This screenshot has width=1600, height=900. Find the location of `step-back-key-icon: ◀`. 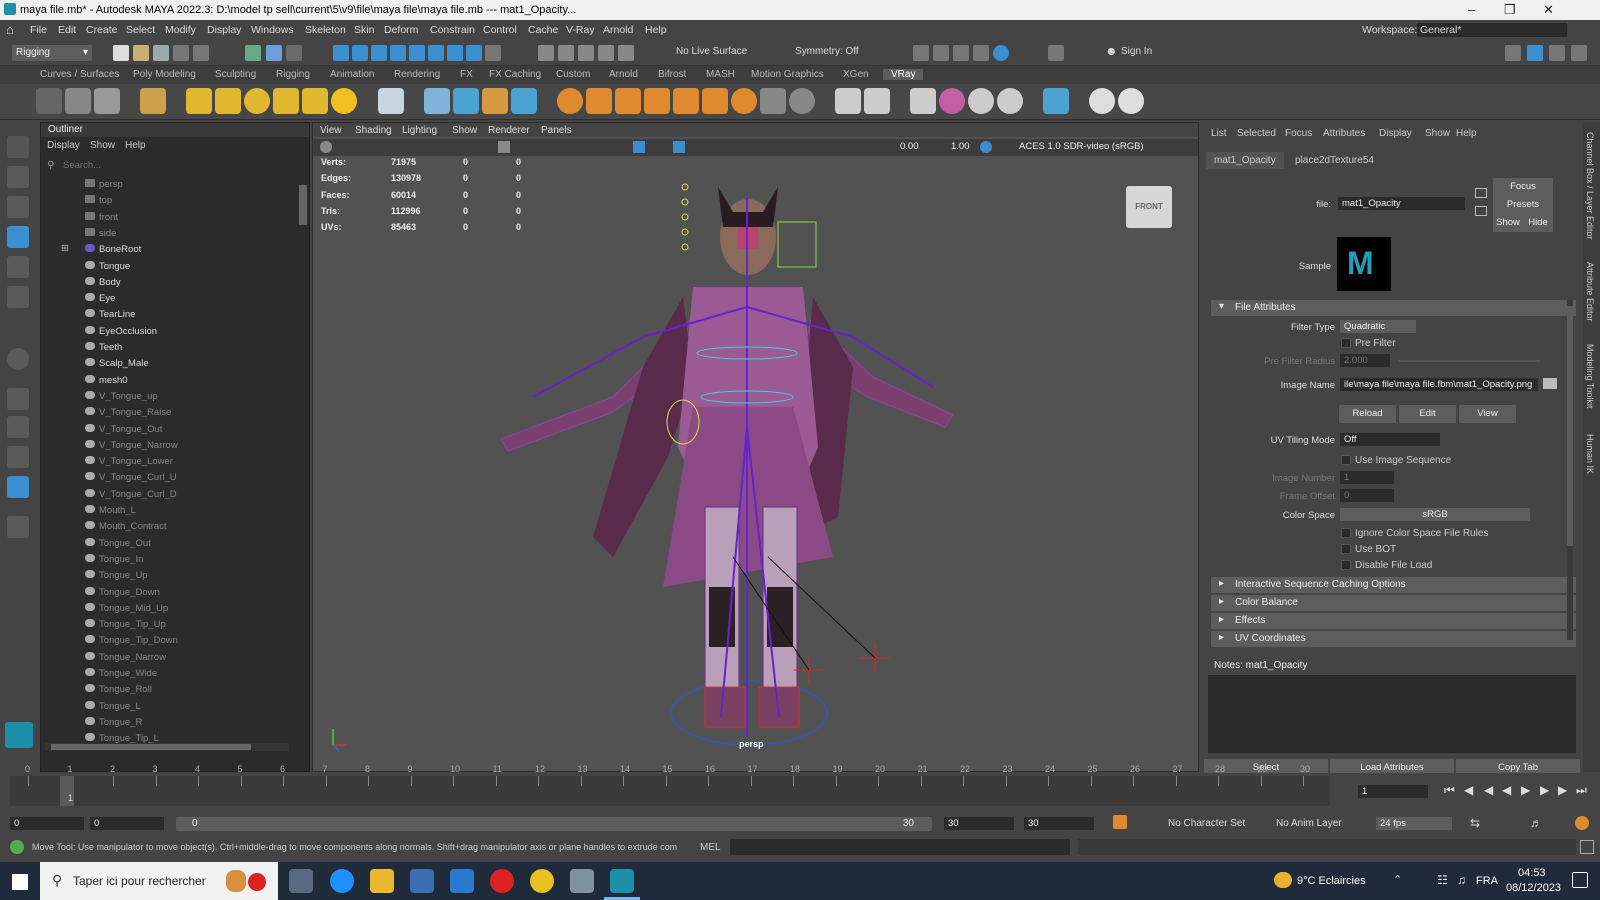

step-back-key-icon: ◀ is located at coordinates (1468, 790).